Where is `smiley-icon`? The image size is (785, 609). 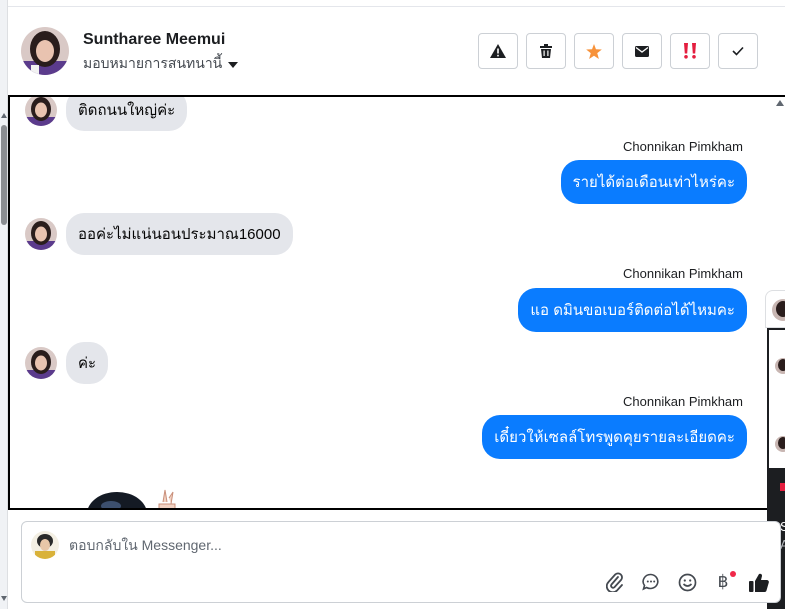
smiley-icon is located at coordinates (687, 582).